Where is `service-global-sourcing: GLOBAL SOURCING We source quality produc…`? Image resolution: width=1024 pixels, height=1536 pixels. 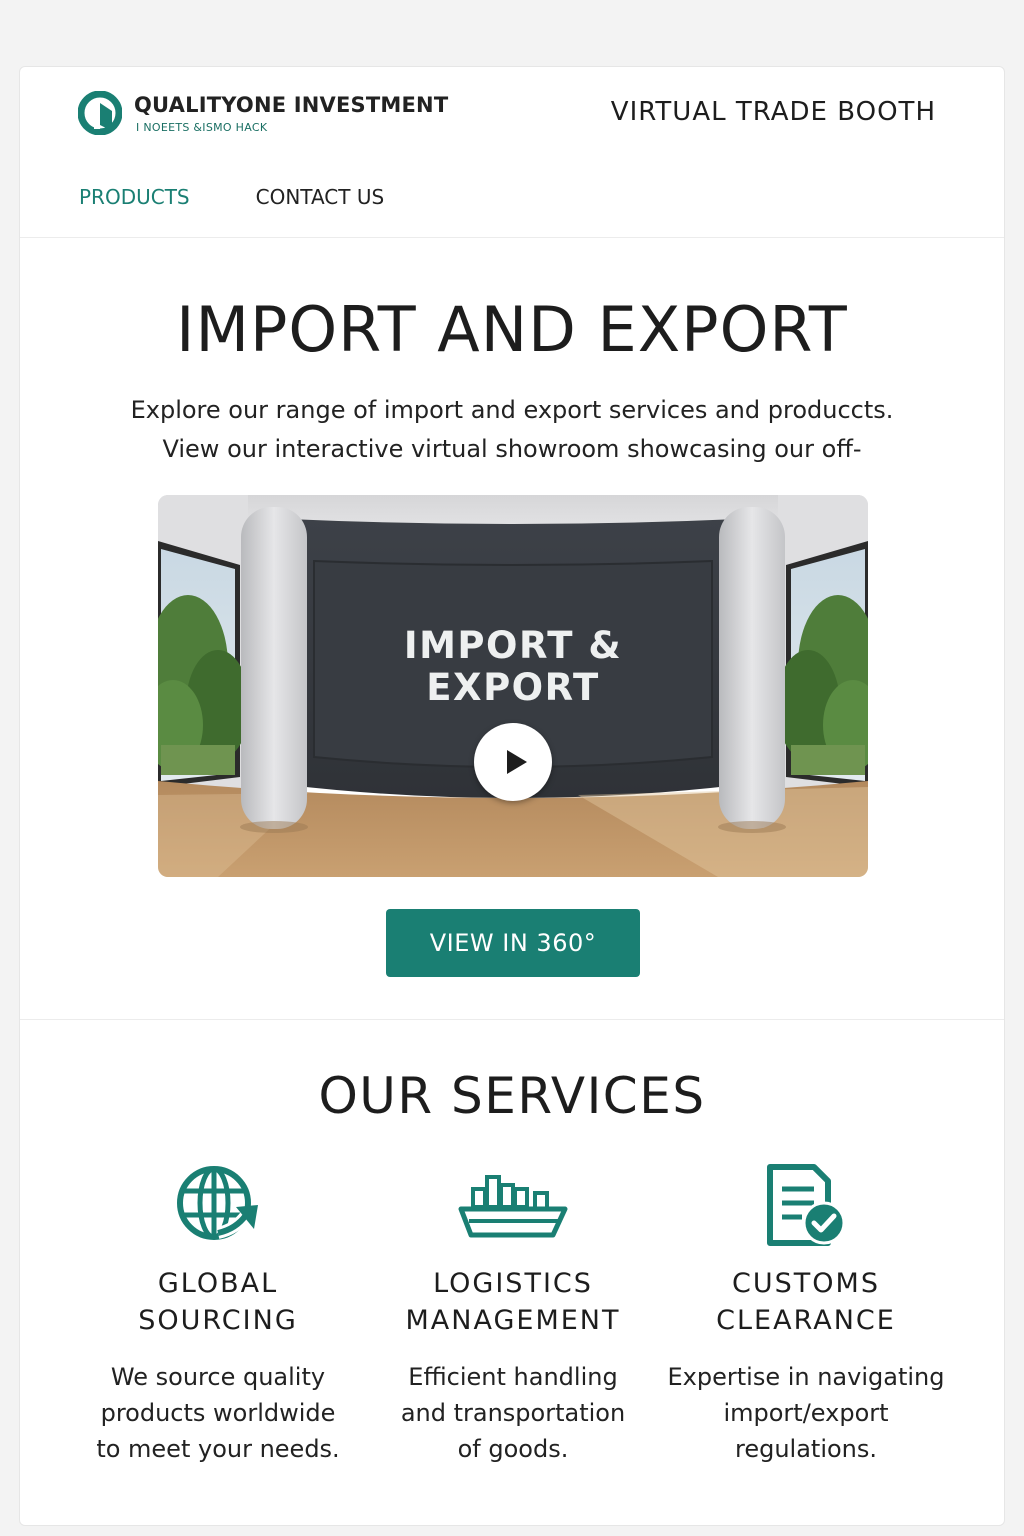 service-global-sourcing: GLOBAL SOURCING We source quality produc… is located at coordinates (218, 1315).